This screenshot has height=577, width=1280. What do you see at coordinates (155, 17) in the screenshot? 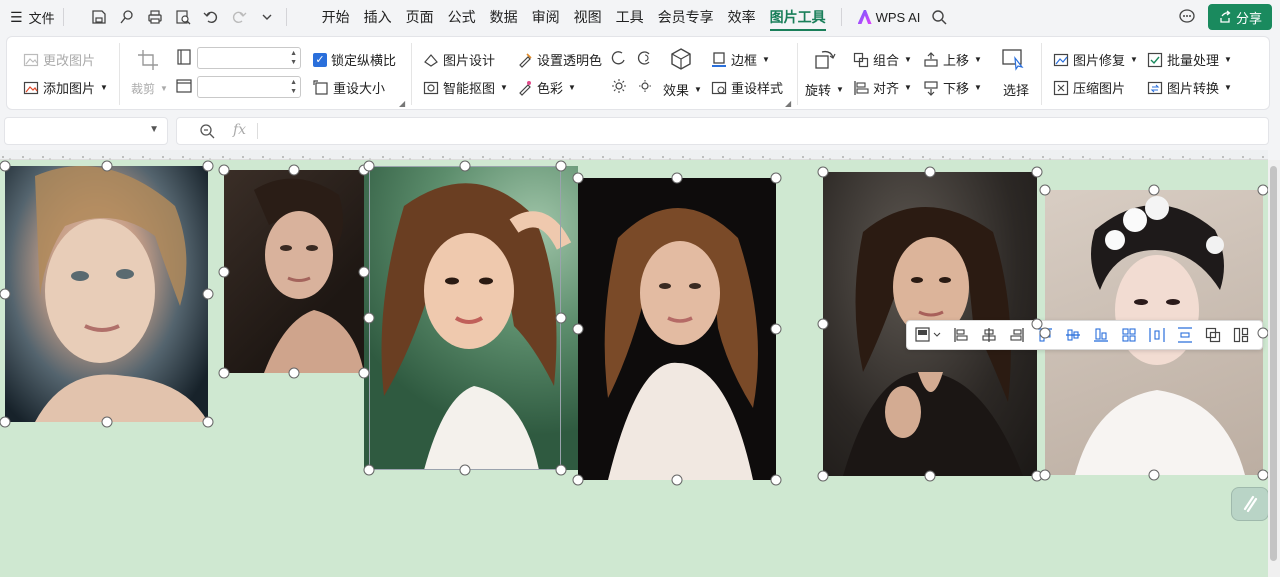
I see `print-icon` at bounding box center [155, 17].